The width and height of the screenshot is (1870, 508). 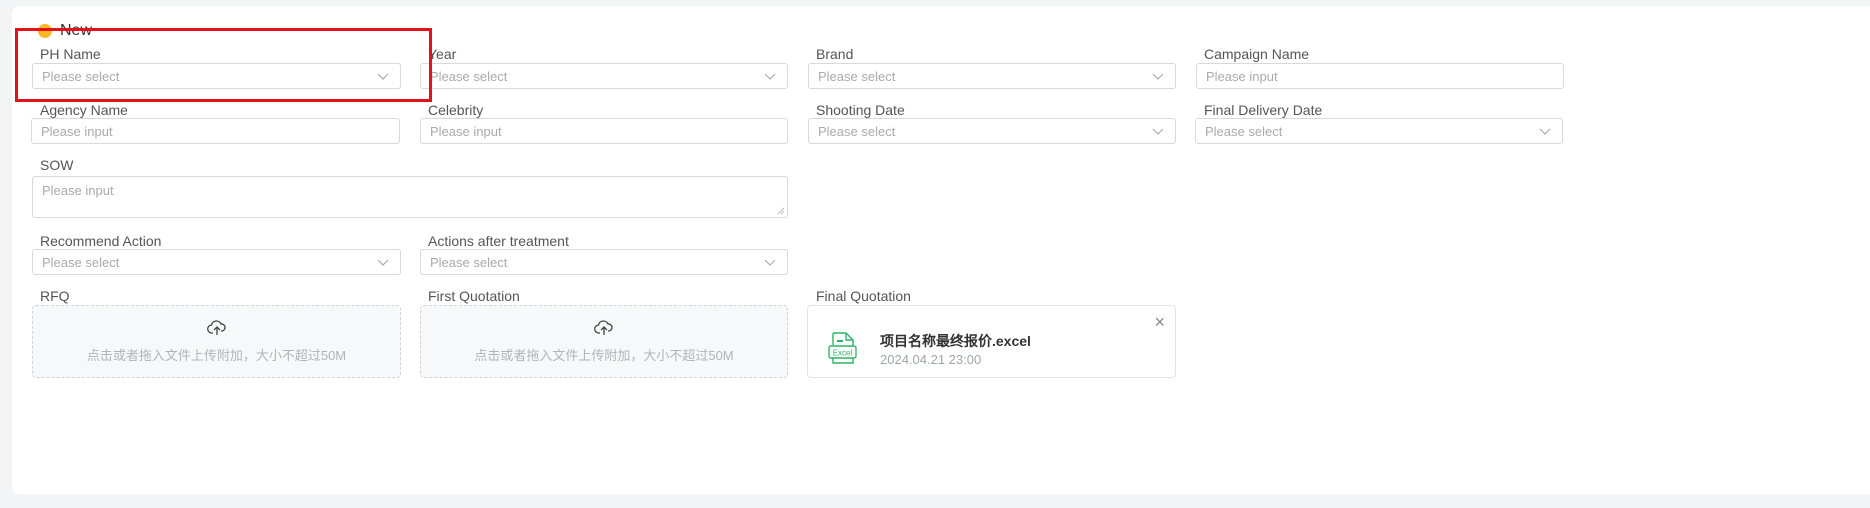 I want to click on year-label: Year, so click(x=442, y=54).